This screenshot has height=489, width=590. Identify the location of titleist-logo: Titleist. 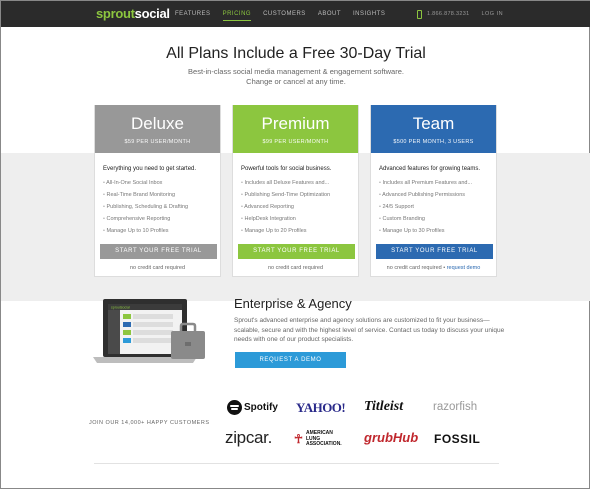
(384, 406).